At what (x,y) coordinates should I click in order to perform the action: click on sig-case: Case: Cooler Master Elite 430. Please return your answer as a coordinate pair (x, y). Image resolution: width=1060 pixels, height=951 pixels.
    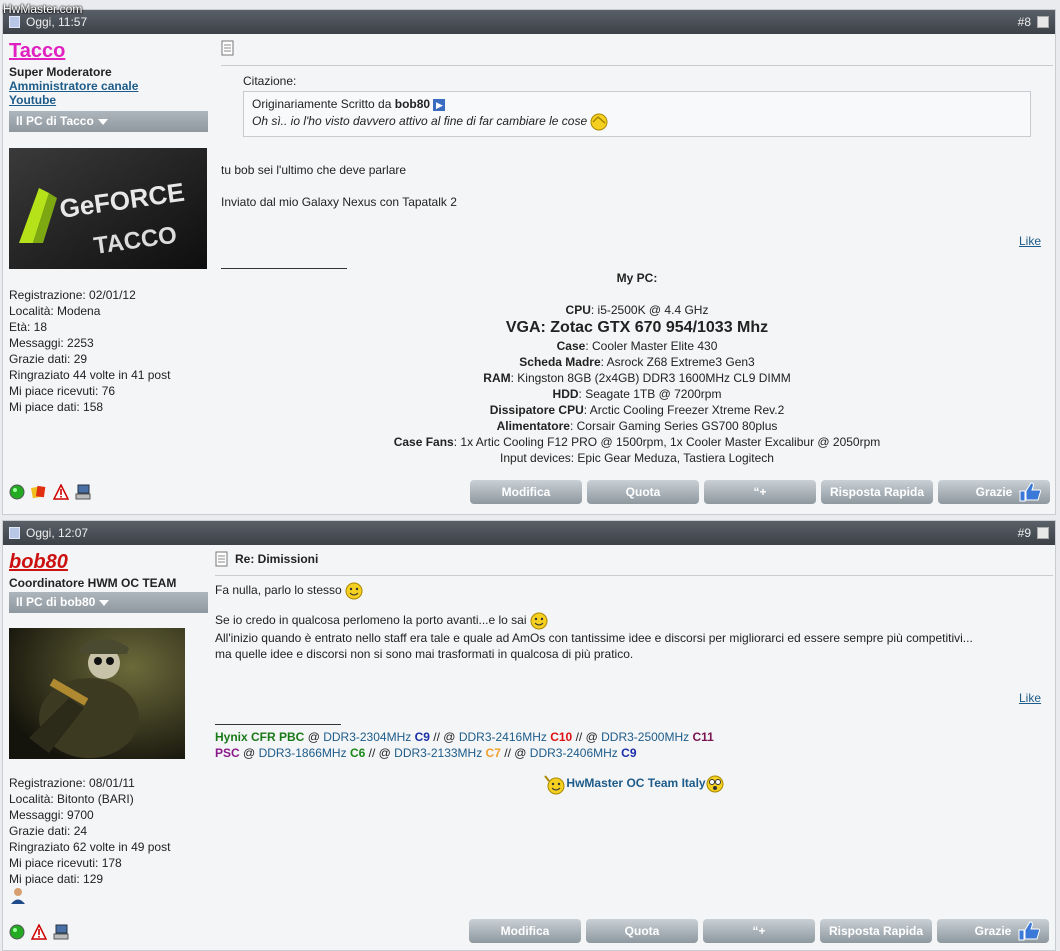
    Looking at the image, I should click on (637, 346).